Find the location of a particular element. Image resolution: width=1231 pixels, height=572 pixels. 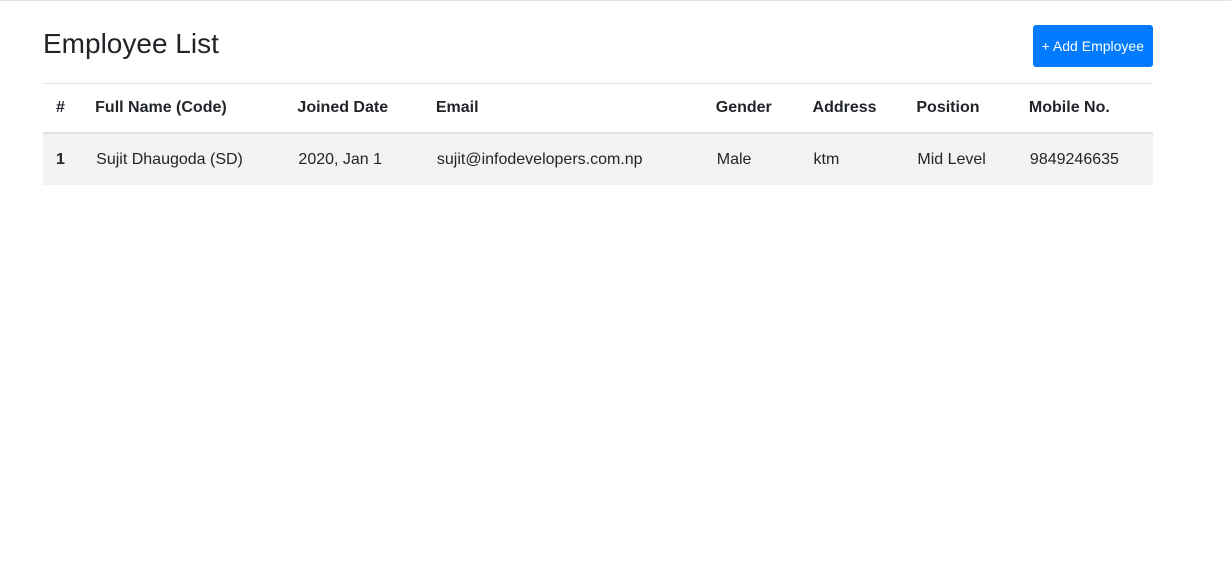

add-employee-button: + Add Employee is located at coordinates (1092, 46).